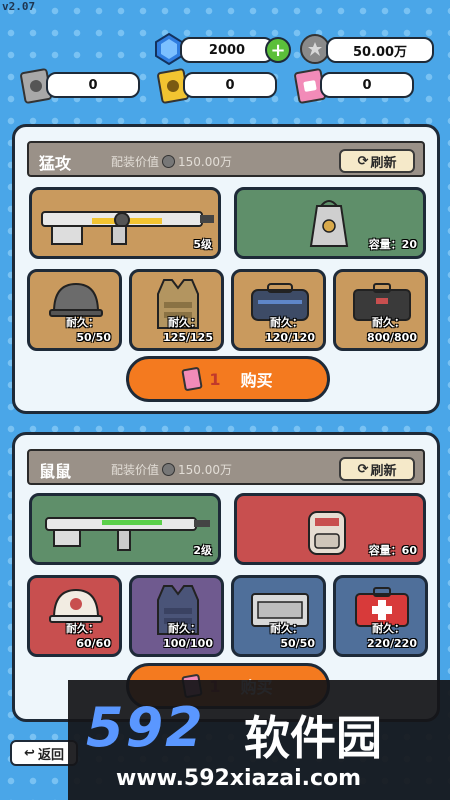 Image resolution: width=450 pixels, height=800 pixels. I want to click on panel-header: 鼠鼠 配装价值 150.00万 ⟳ 刷新, so click(226, 467).